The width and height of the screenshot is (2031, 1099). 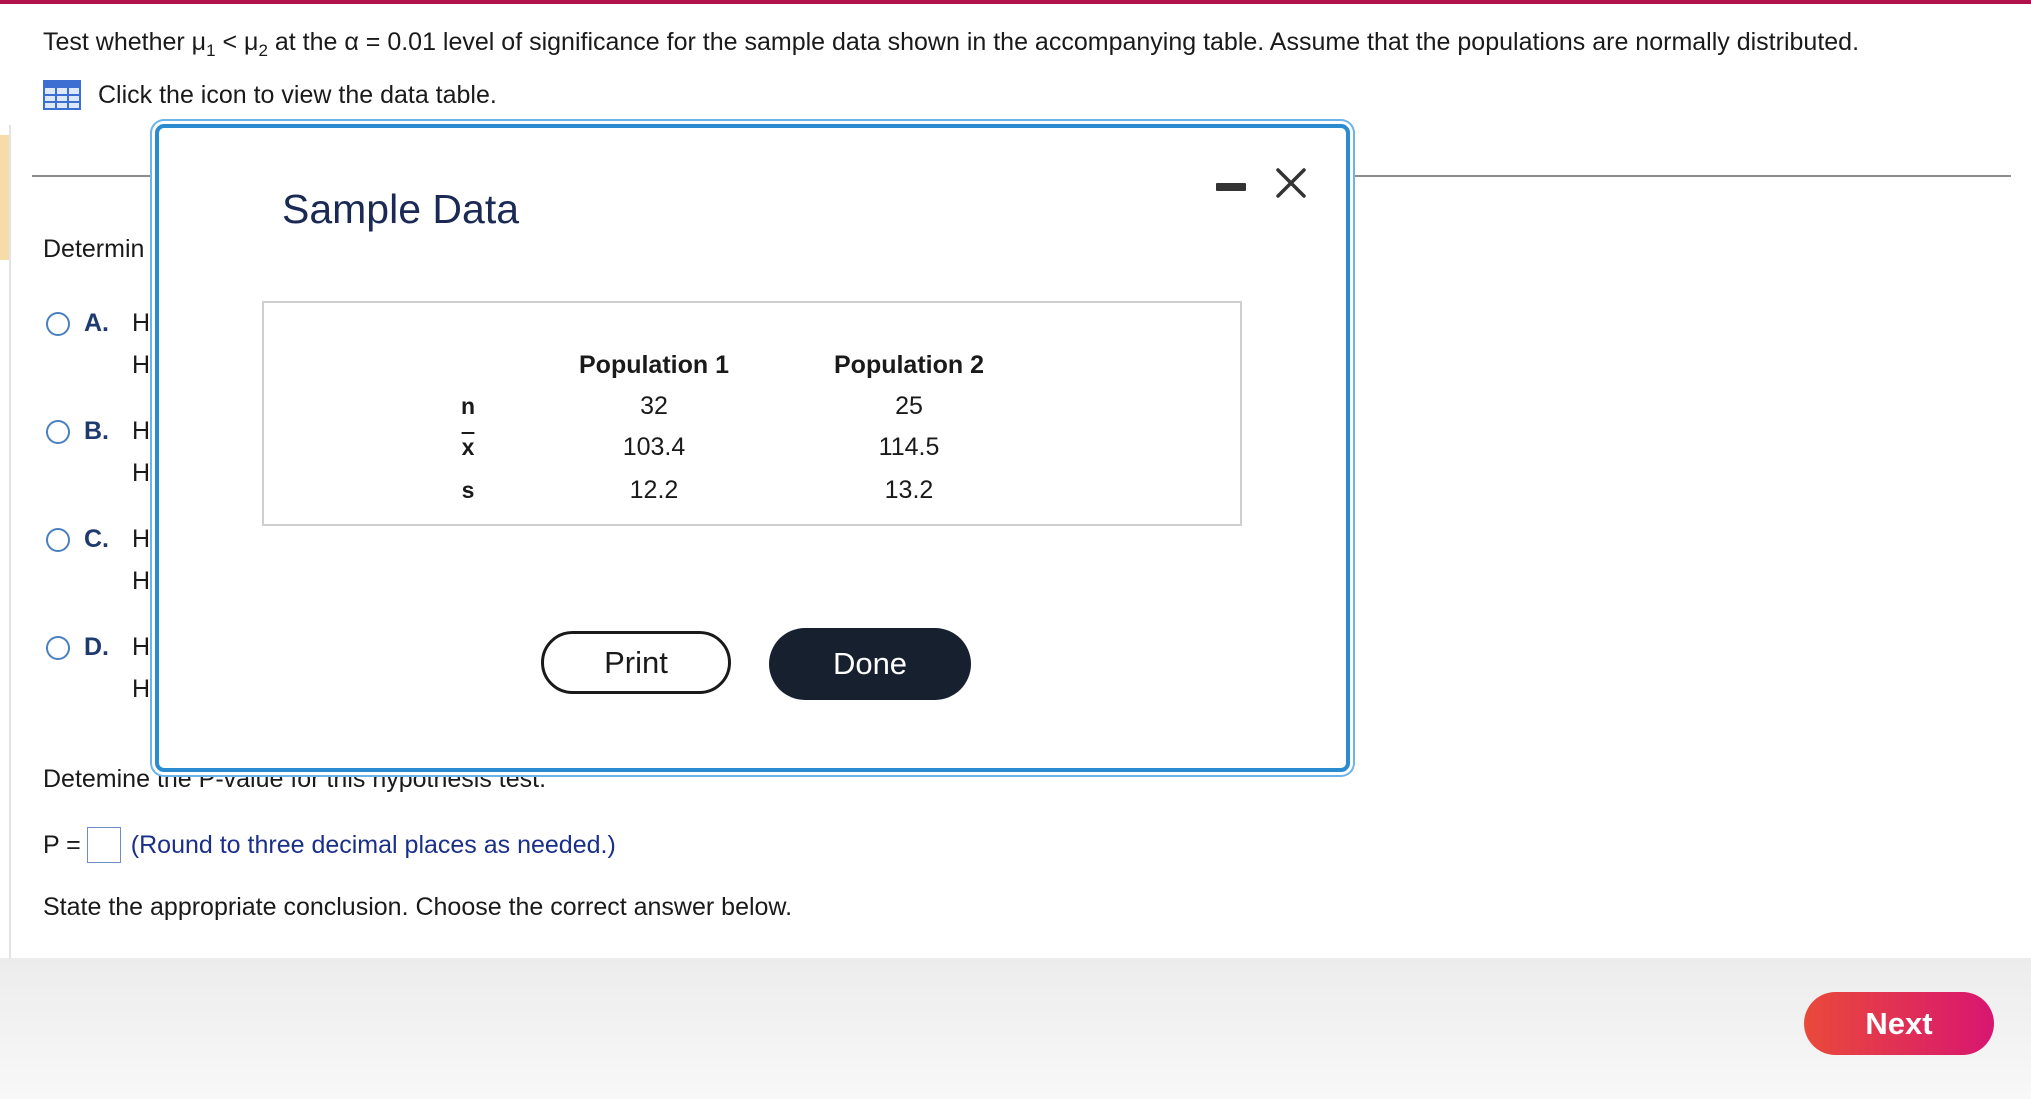 I want to click on pvalue-input, so click(x=103, y=845).